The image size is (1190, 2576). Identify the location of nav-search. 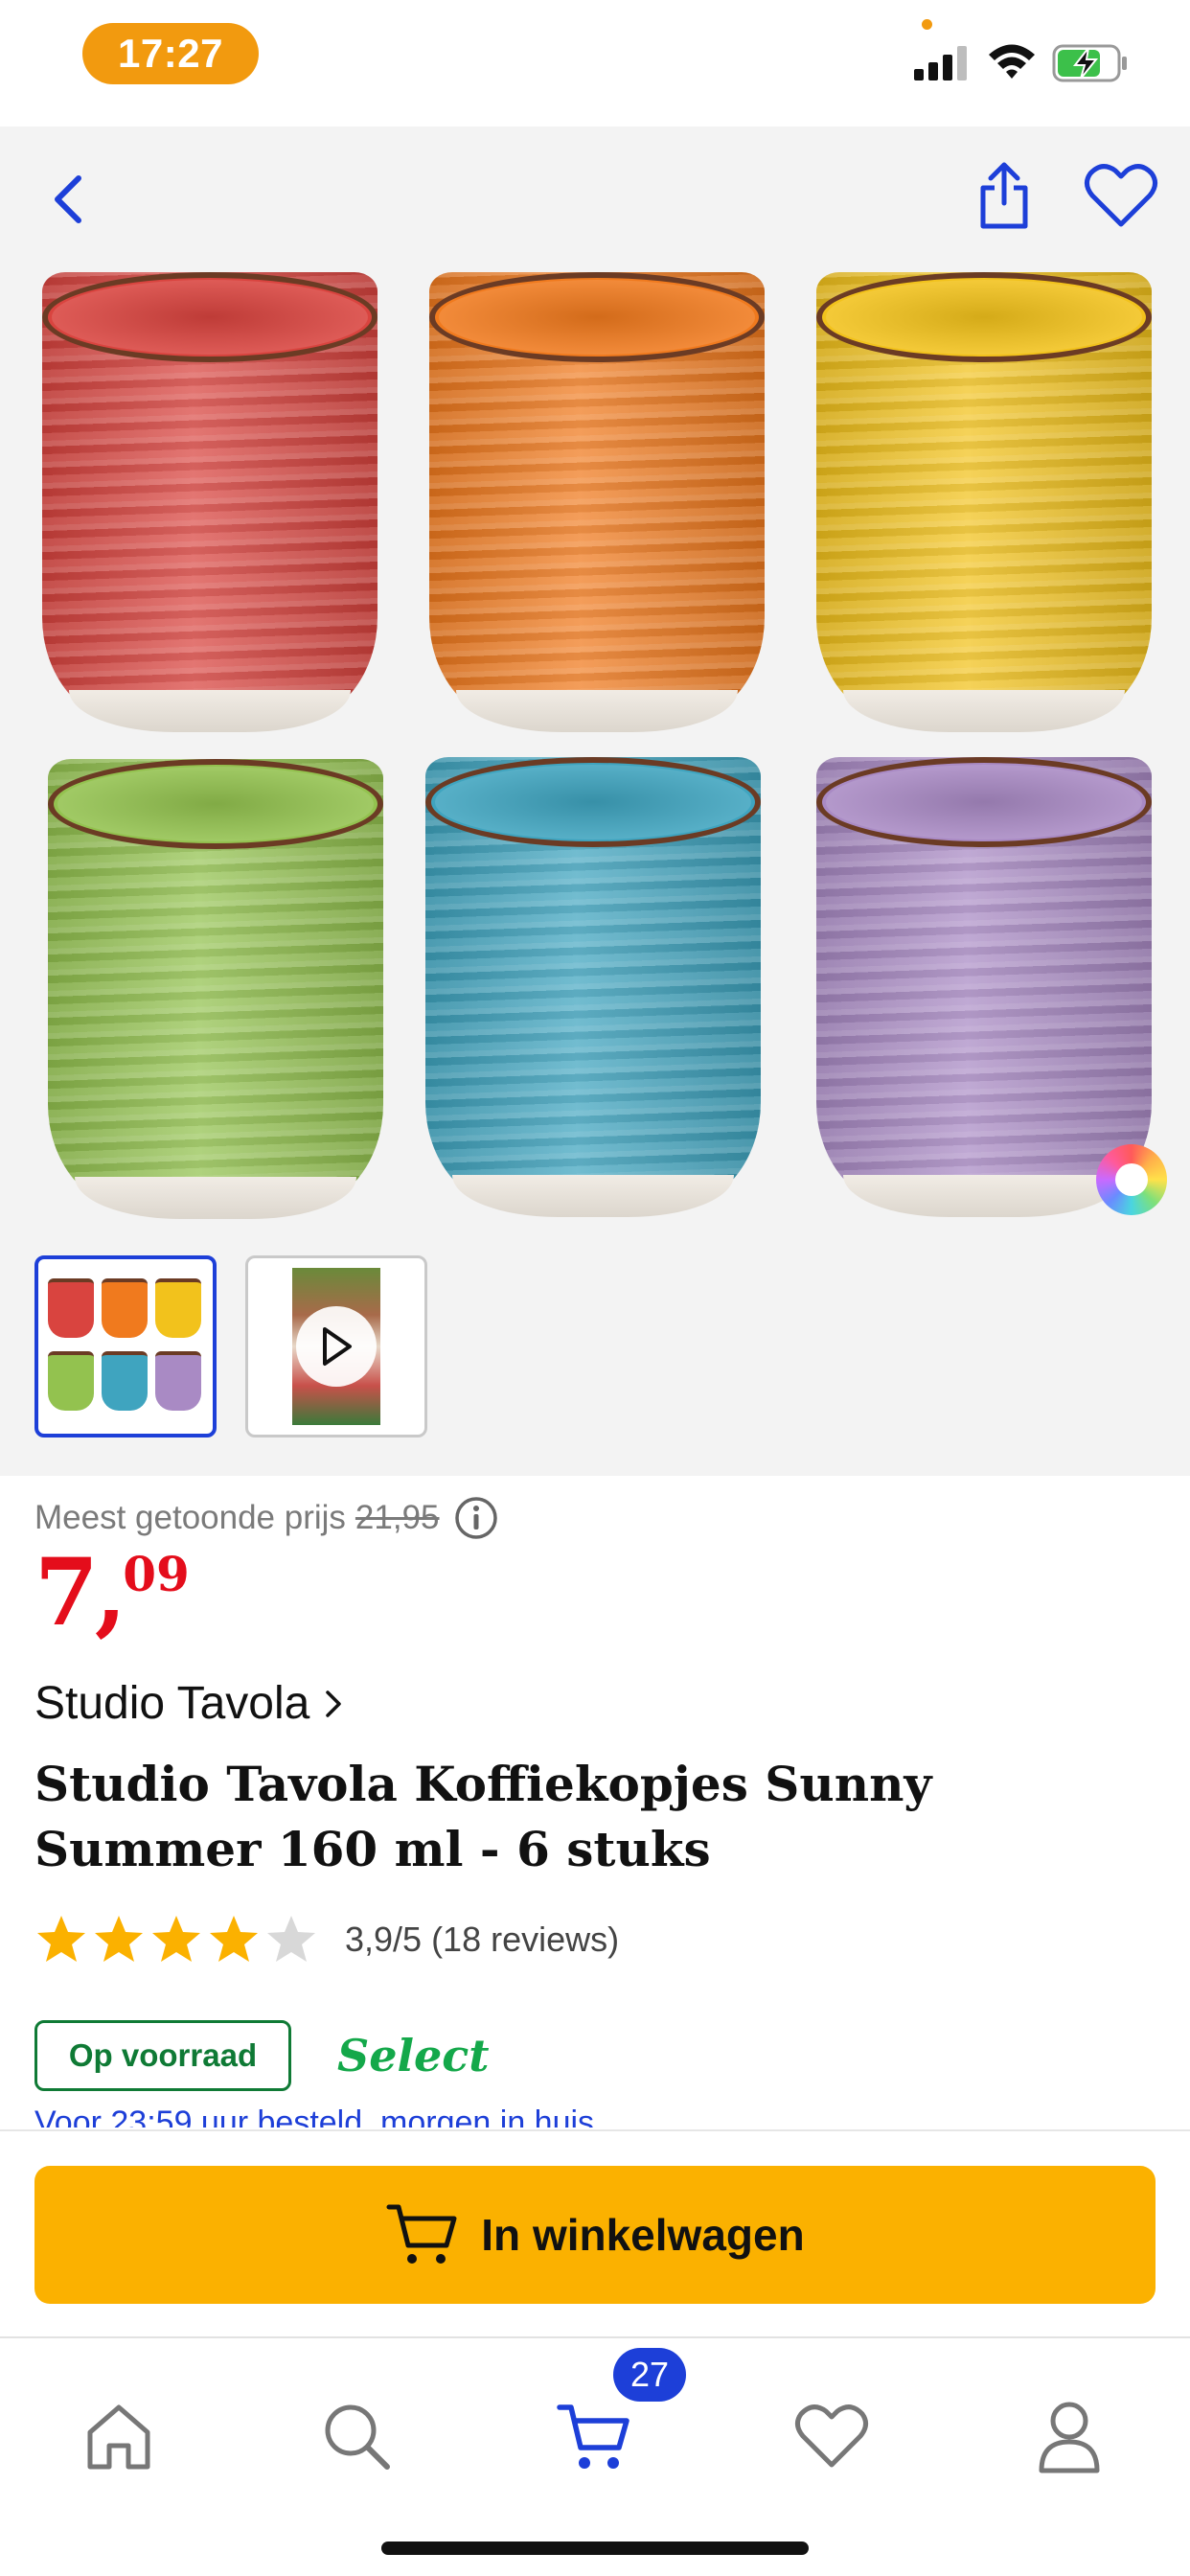
(357, 2436).